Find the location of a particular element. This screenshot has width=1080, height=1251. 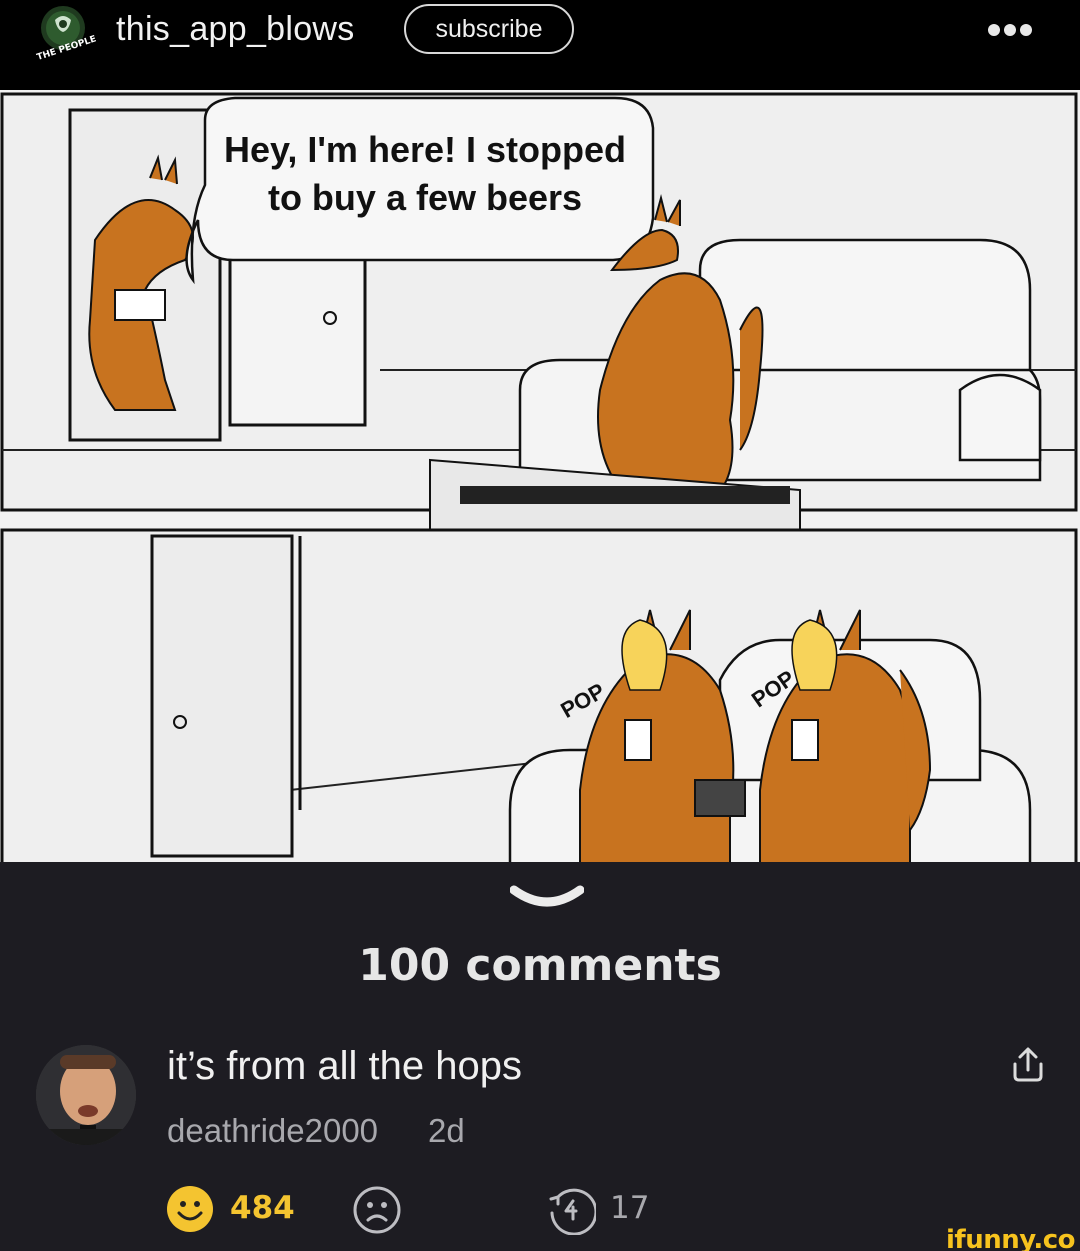

subscribe-button: subscribe is located at coordinates (489, 29).